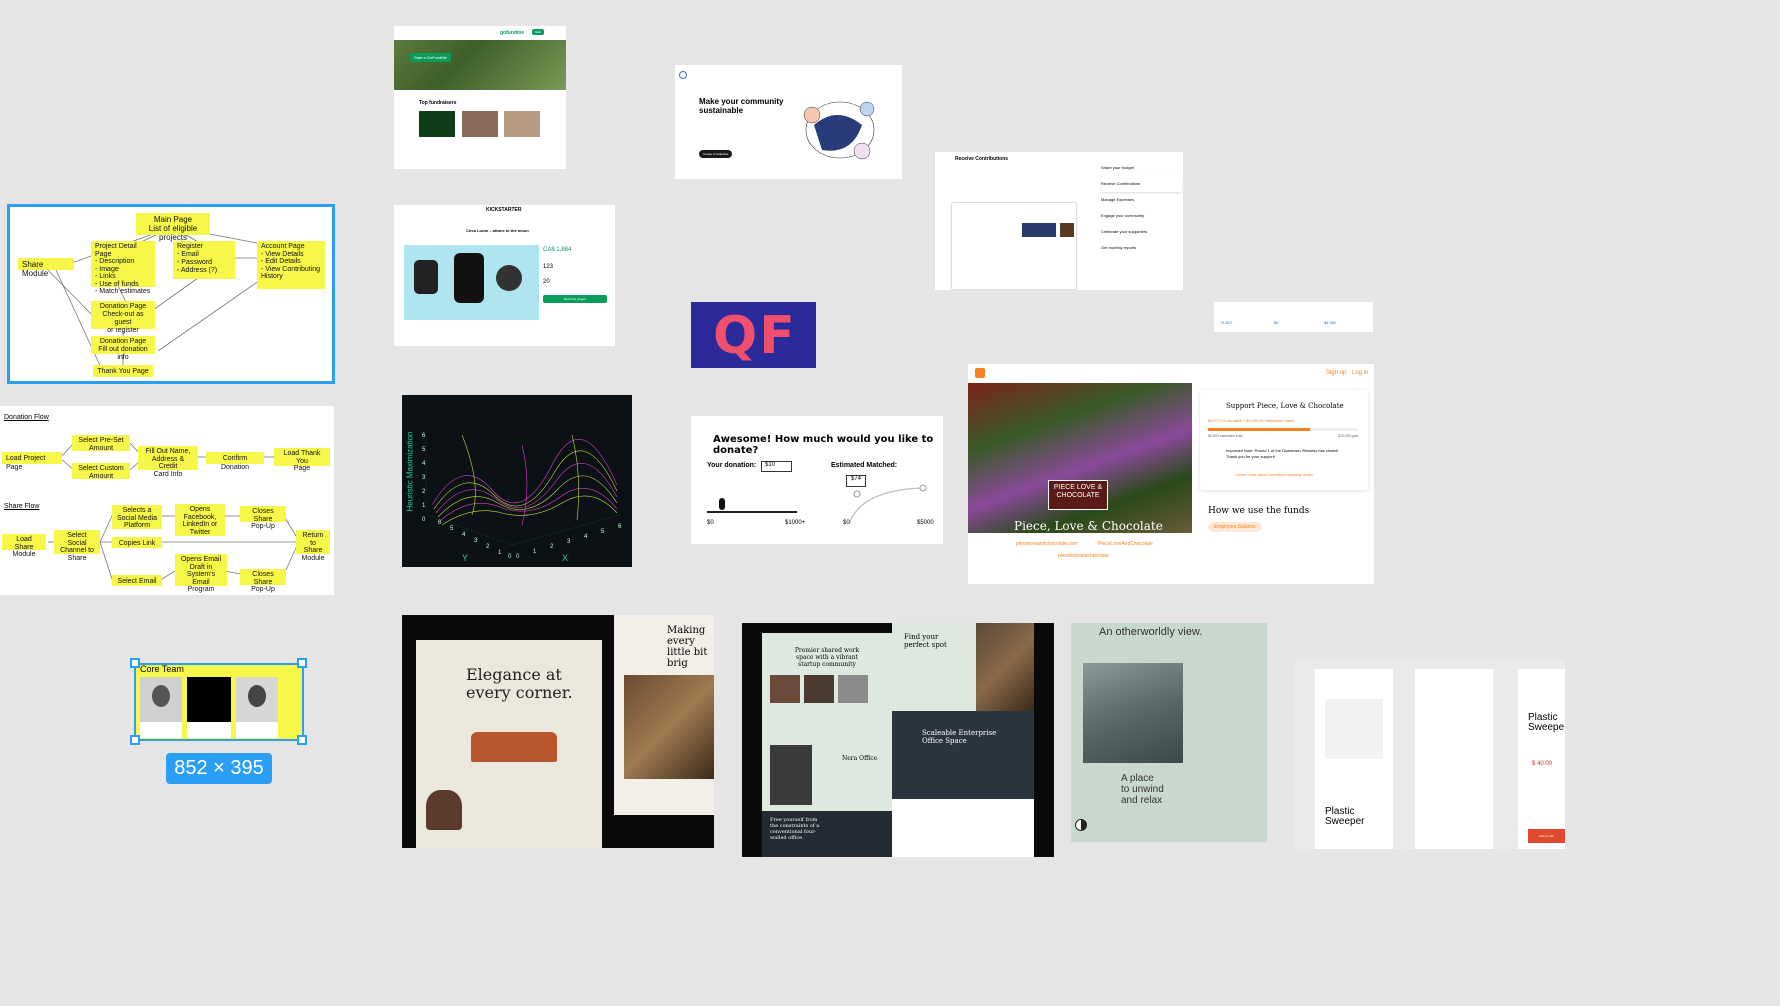 This screenshot has width=1780, height=1006. Describe the element at coordinates (1047, 544) in the screenshot. I see `website-link: pieceloveandchocolate.com` at that location.